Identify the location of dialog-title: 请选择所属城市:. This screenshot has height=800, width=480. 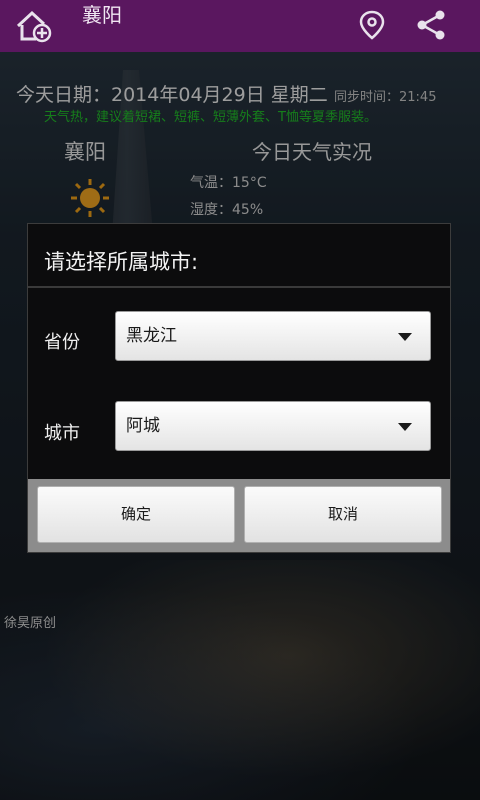
(121, 262).